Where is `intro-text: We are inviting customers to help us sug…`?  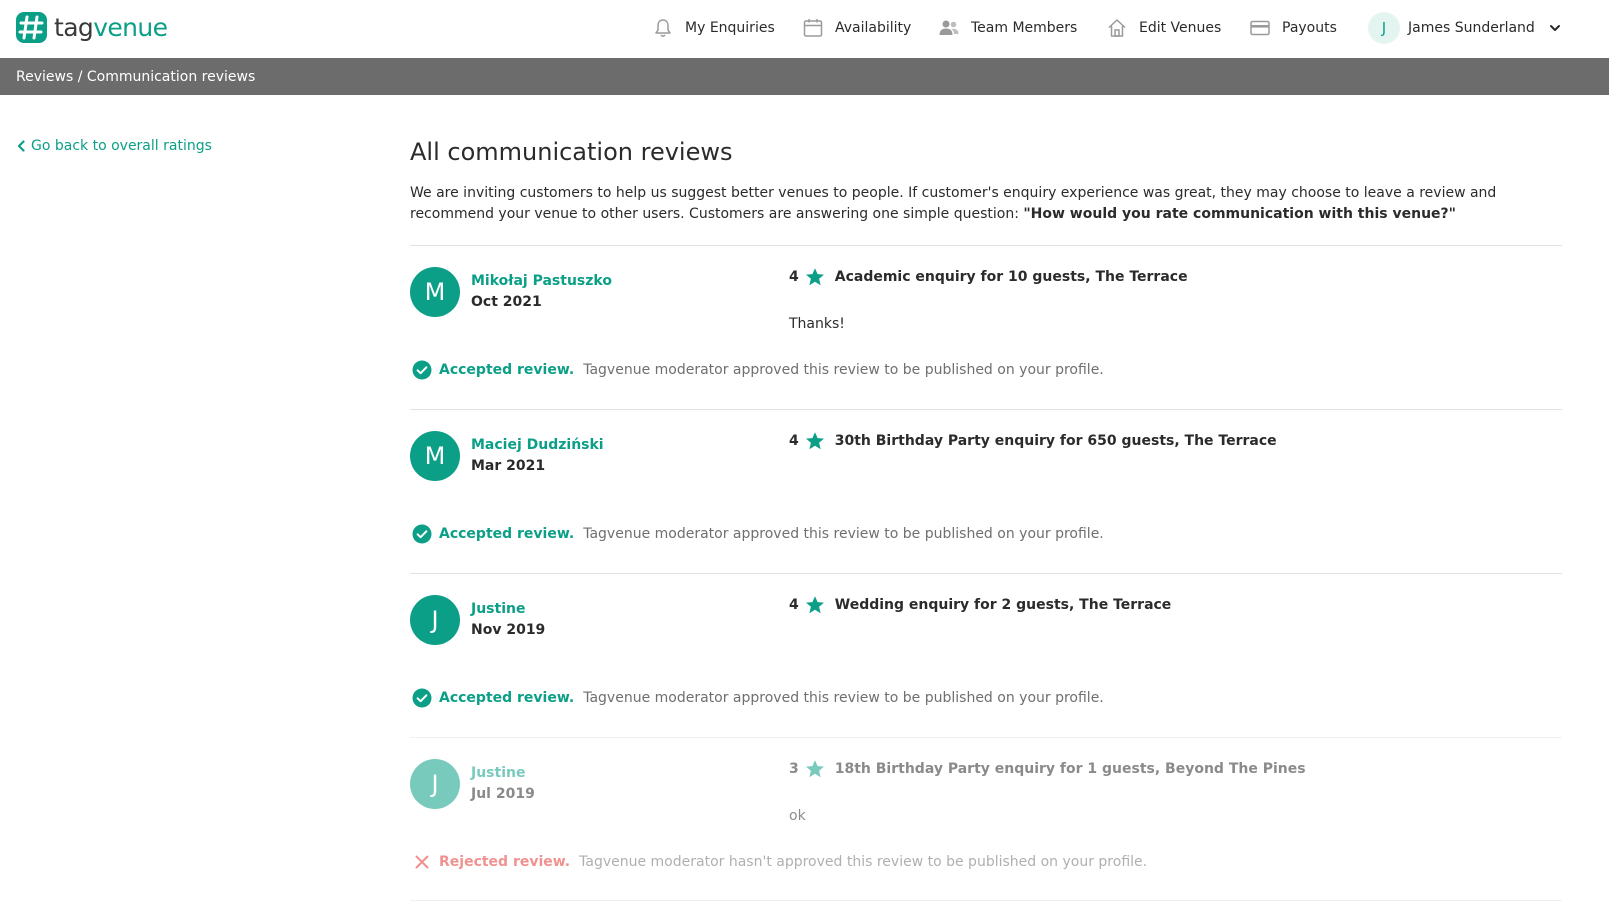
intro-text: We are inviting customers to help us sug… is located at coordinates (965, 204).